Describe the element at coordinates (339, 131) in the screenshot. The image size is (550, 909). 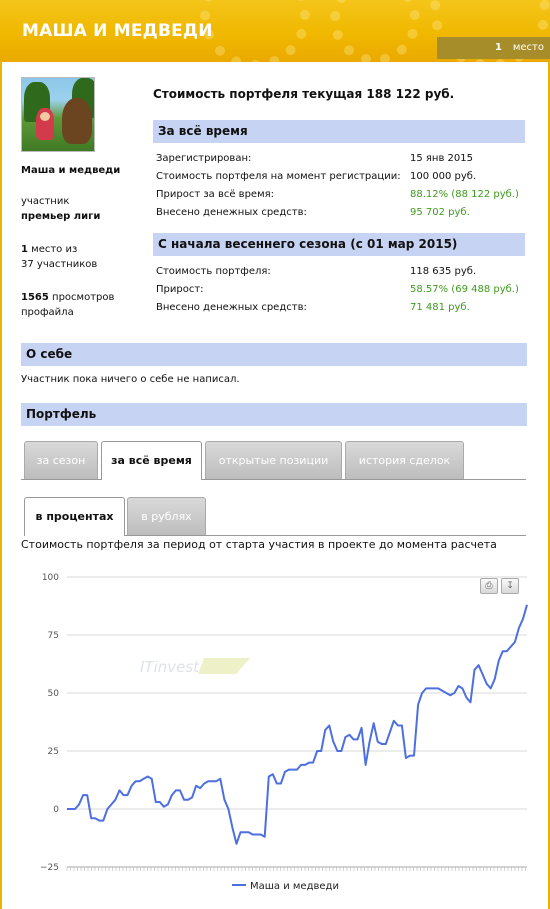
I see `all-time-header: За всё время` at that location.